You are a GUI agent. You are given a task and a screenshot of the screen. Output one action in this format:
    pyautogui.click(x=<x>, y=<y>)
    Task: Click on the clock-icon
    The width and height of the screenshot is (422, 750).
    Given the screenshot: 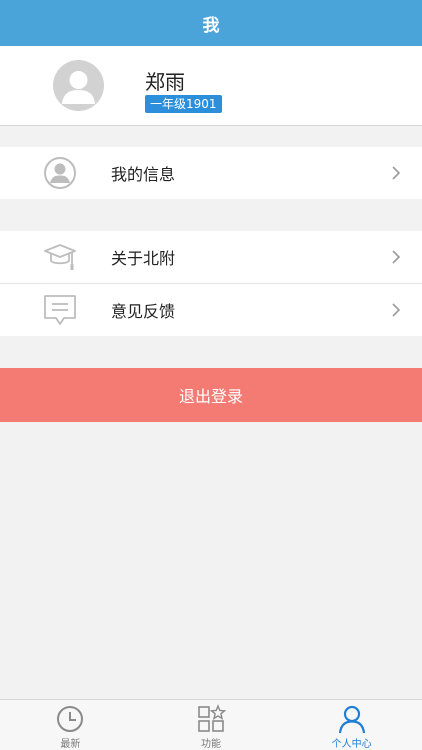 What is the action you would take?
    pyautogui.click(x=70, y=719)
    